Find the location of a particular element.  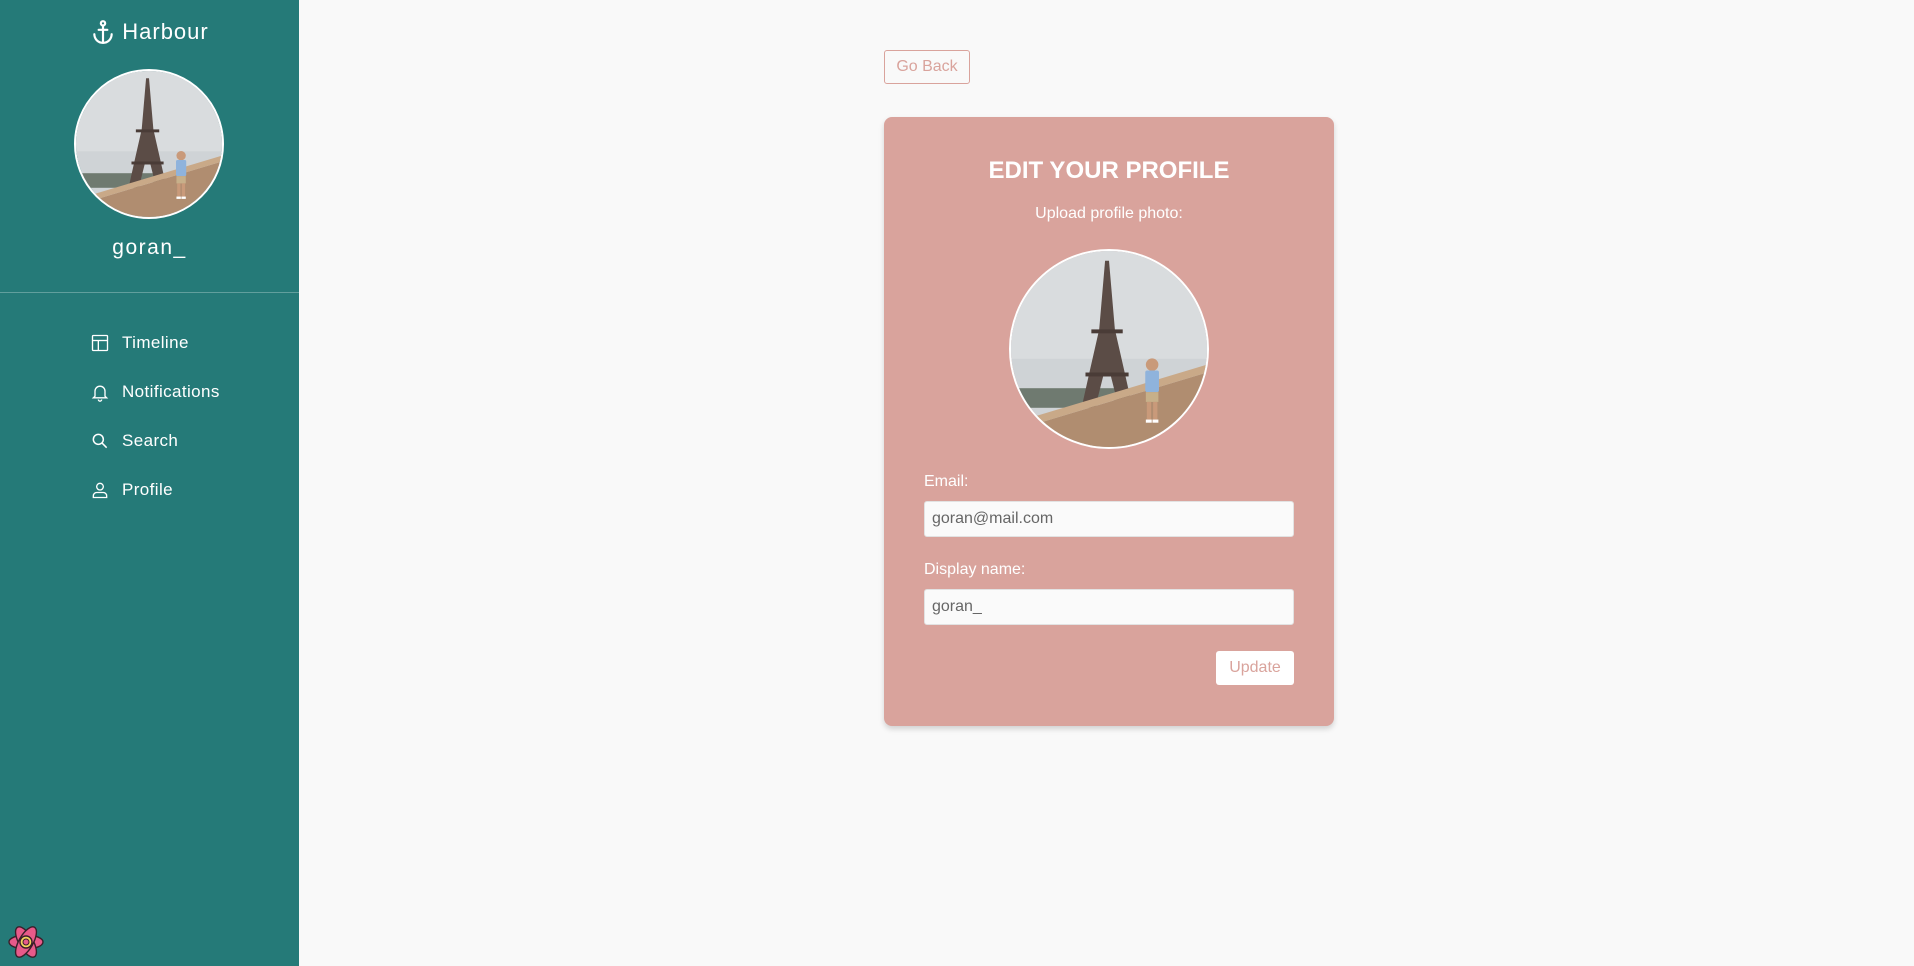

email-field is located at coordinates (1109, 519).